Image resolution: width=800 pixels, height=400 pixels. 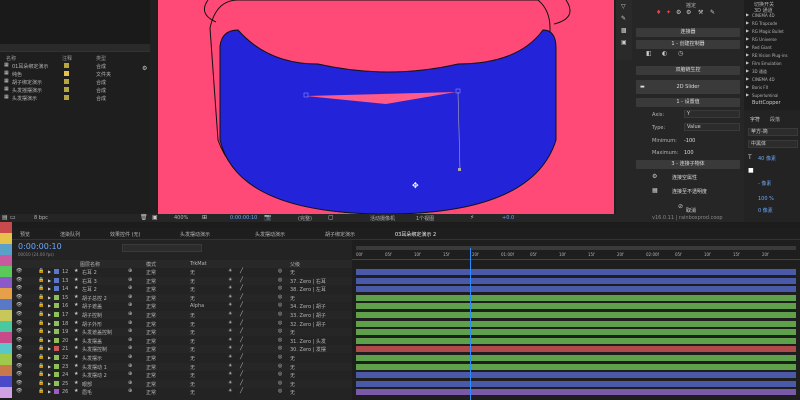 I want to click on layer-parent: 无, so click(x=318, y=375).